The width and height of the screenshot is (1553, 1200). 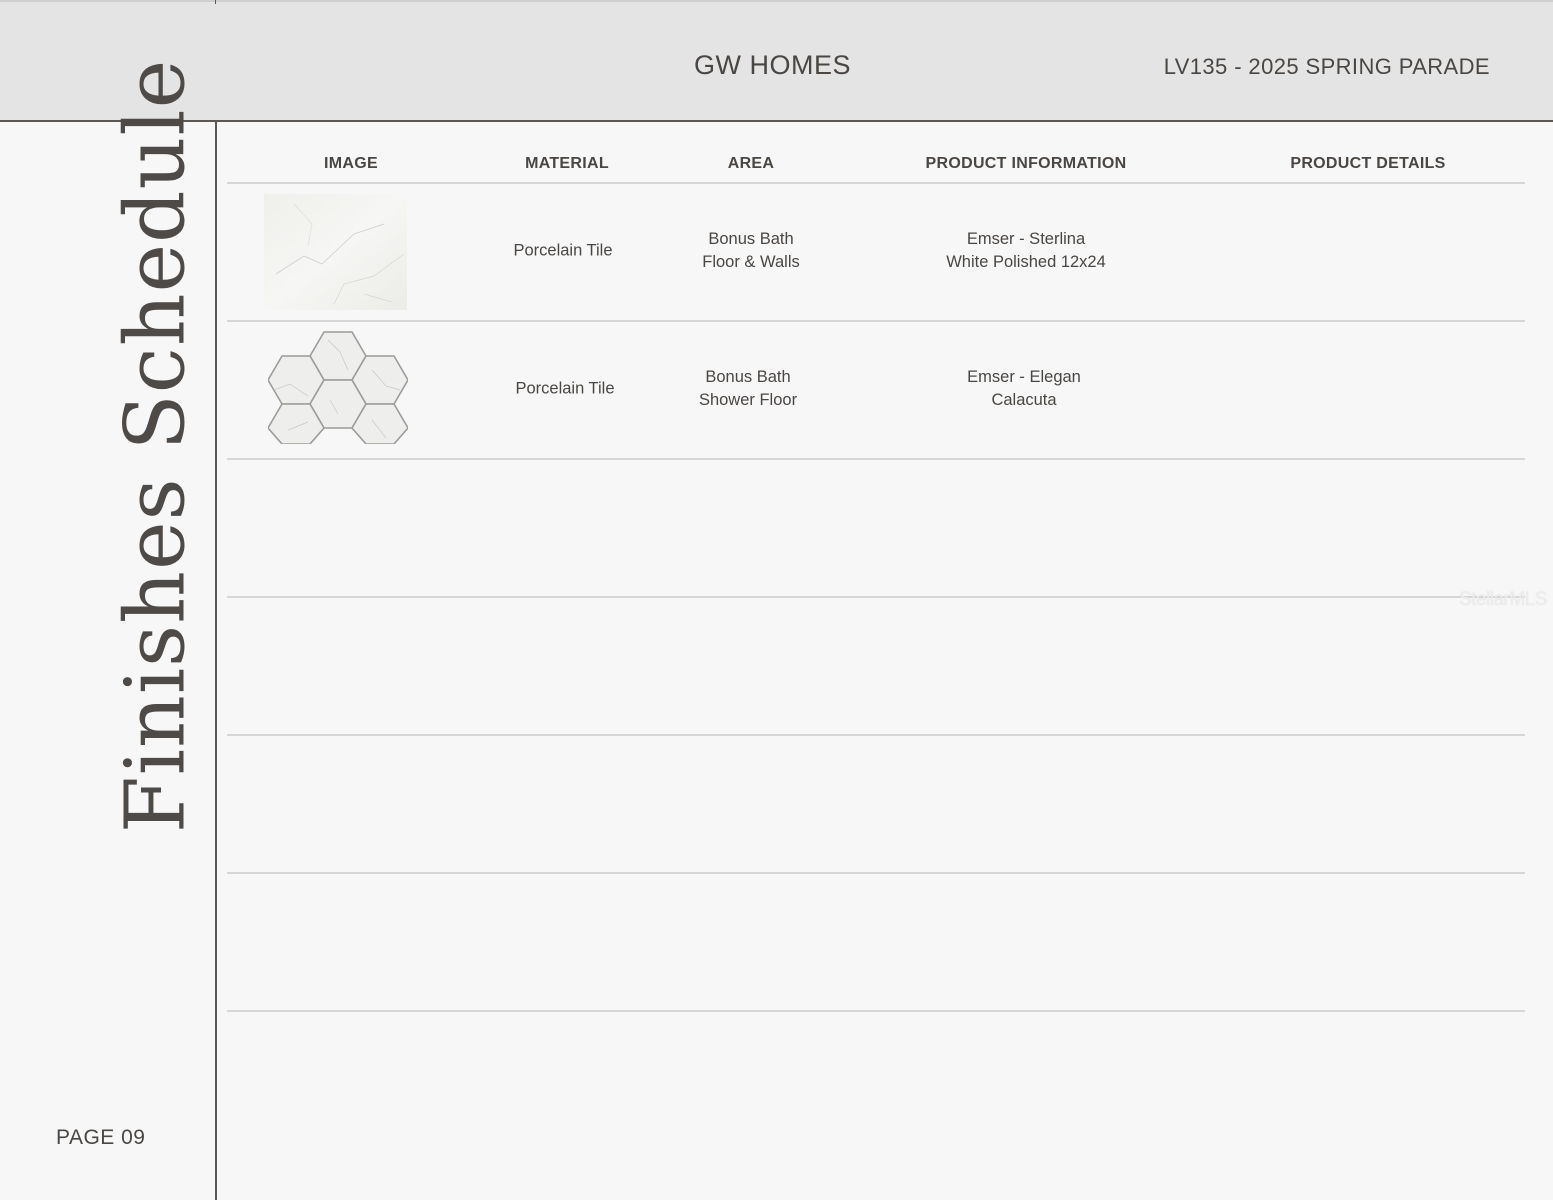 I want to click on area-line: Shower Floor, so click(x=748, y=400).